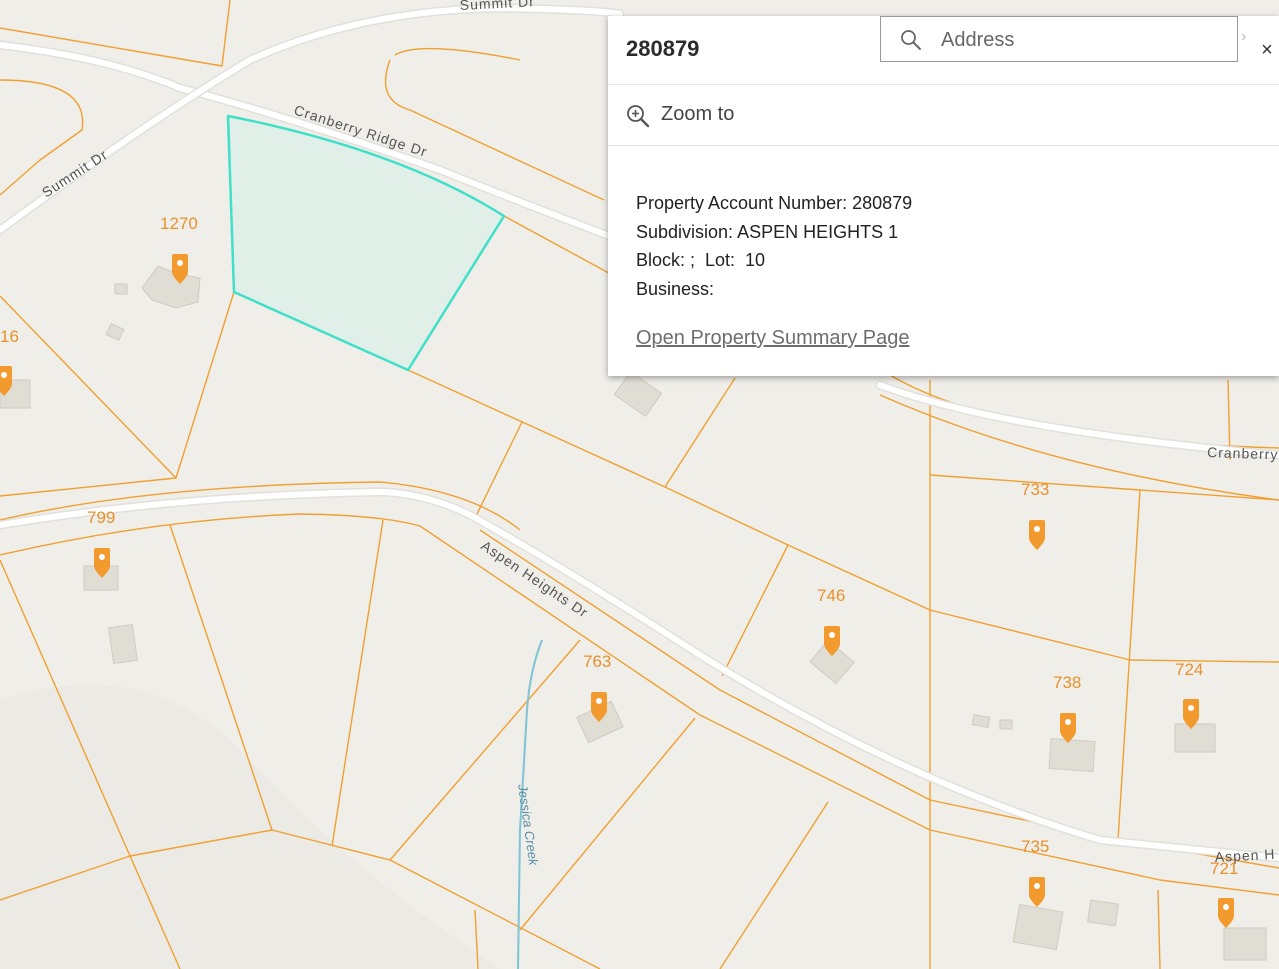 The image size is (1279, 969). Describe the element at coordinates (638, 116) in the screenshot. I see `zoom-in-icon` at that location.